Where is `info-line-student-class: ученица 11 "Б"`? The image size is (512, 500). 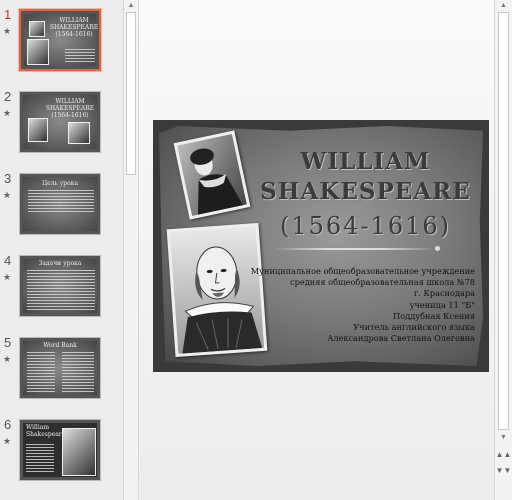 info-line-student-class: ученица 11 "Б" is located at coordinates (442, 305).